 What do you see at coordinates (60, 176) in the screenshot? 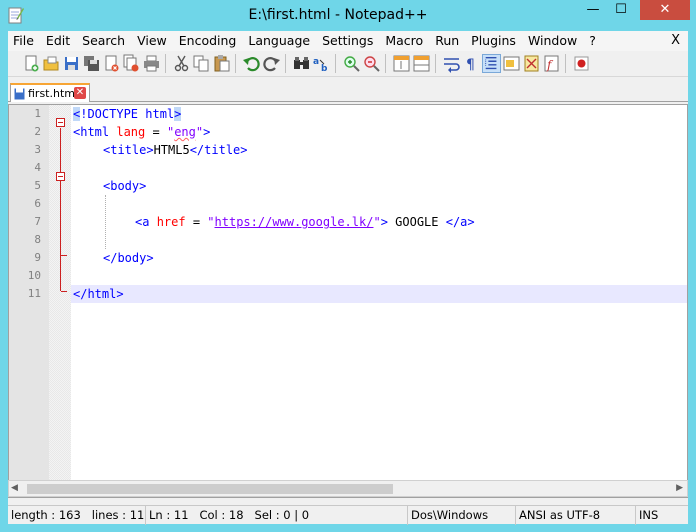
I see `fold-toggle-body` at bounding box center [60, 176].